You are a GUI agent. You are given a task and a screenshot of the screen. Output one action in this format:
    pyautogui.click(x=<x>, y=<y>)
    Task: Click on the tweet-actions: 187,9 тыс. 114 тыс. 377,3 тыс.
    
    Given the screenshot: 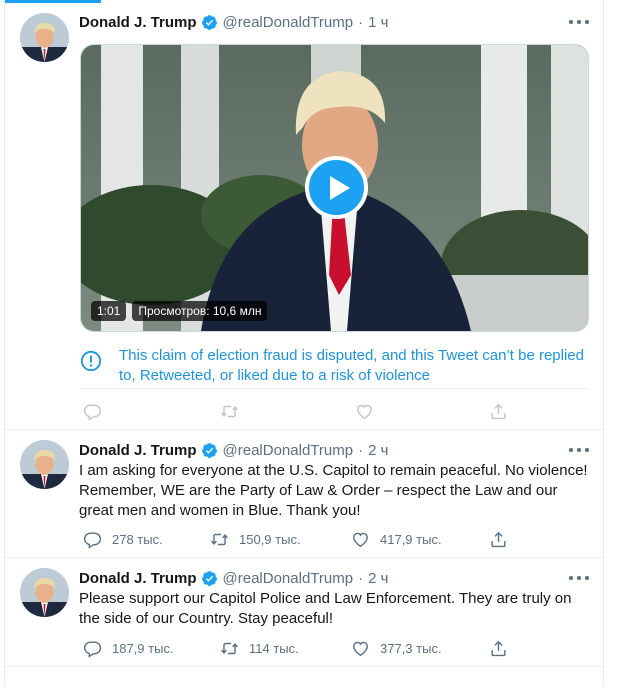 What is the action you would take?
    pyautogui.click(x=294, y=648)
    